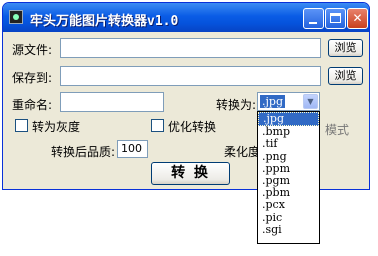 The width and height of the screenshot is (378, 256). I want to click on rename-label: 重命名:, so click(32, 105).